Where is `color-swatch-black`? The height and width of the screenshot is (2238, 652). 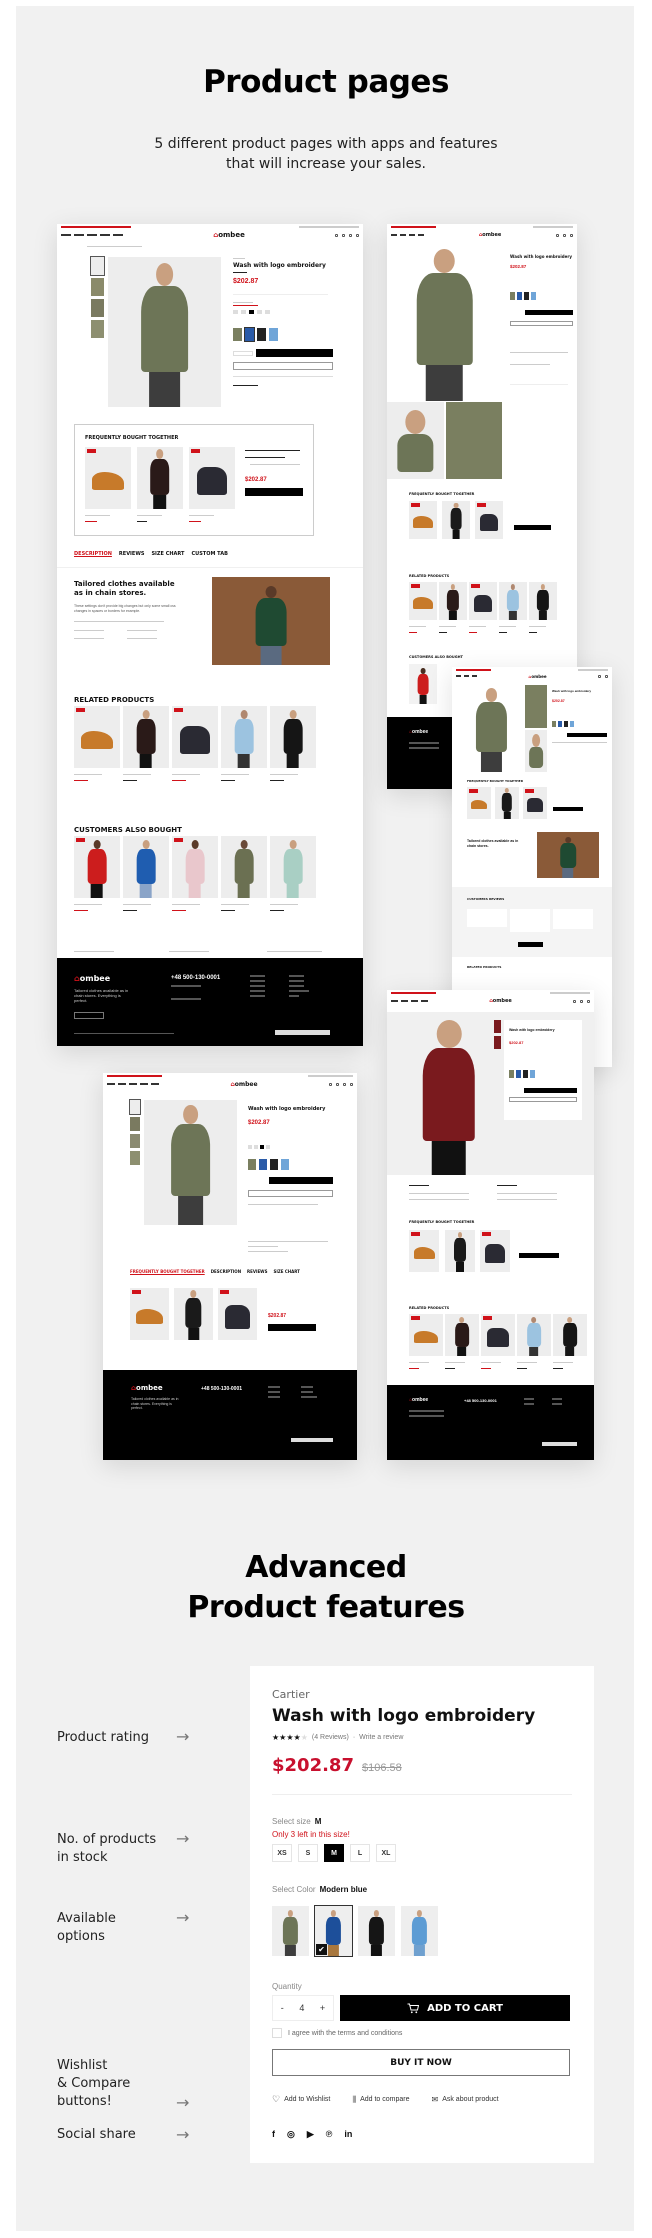 color-swatch-black is located at coordinates (376, 1931).